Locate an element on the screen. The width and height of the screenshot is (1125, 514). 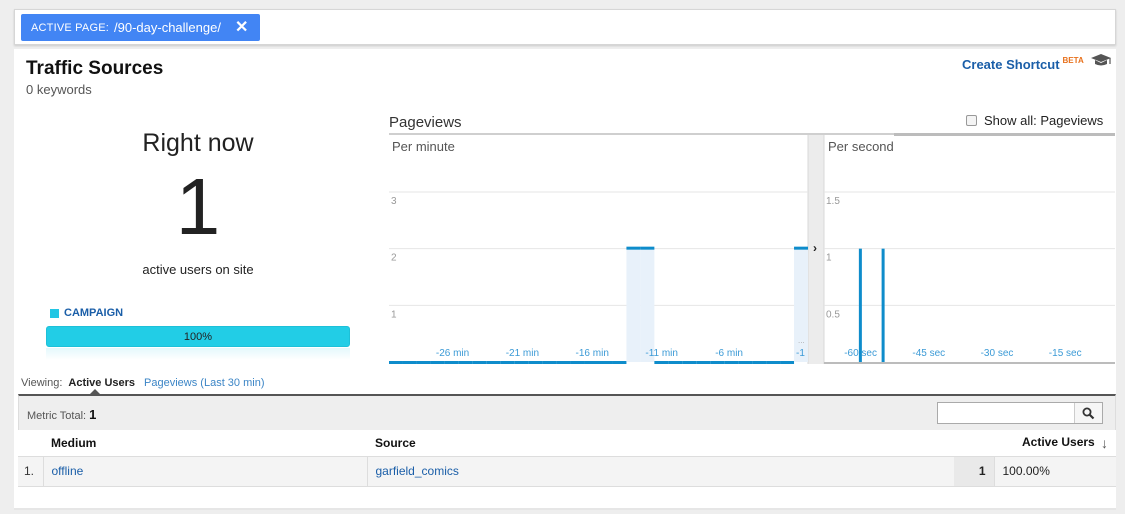
filter-value: /90-day-challenge/ is located at coordinates (167, 27).